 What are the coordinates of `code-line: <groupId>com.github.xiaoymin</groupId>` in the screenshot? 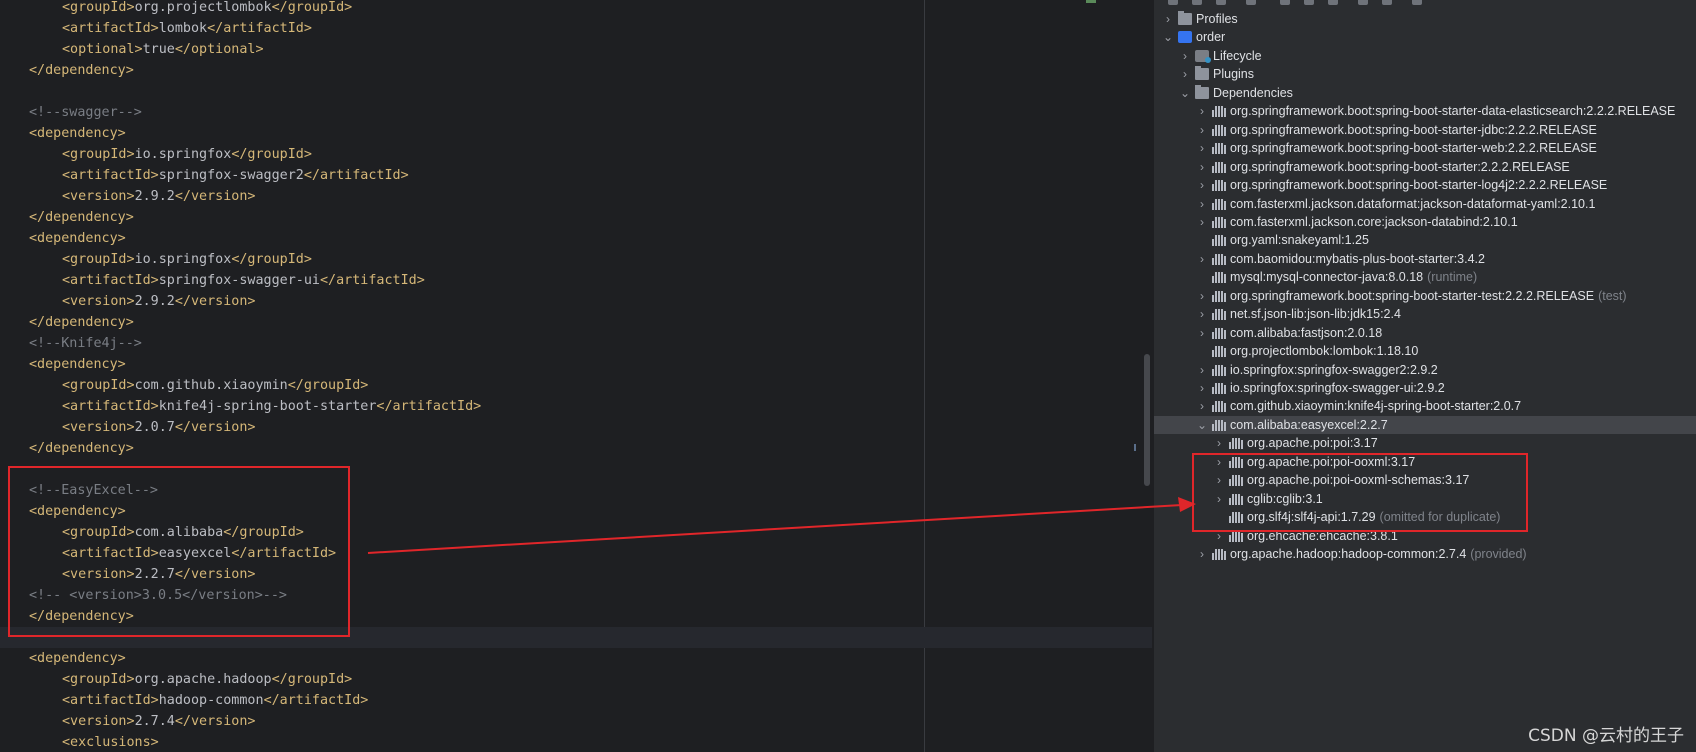 It's located at (576, 385).